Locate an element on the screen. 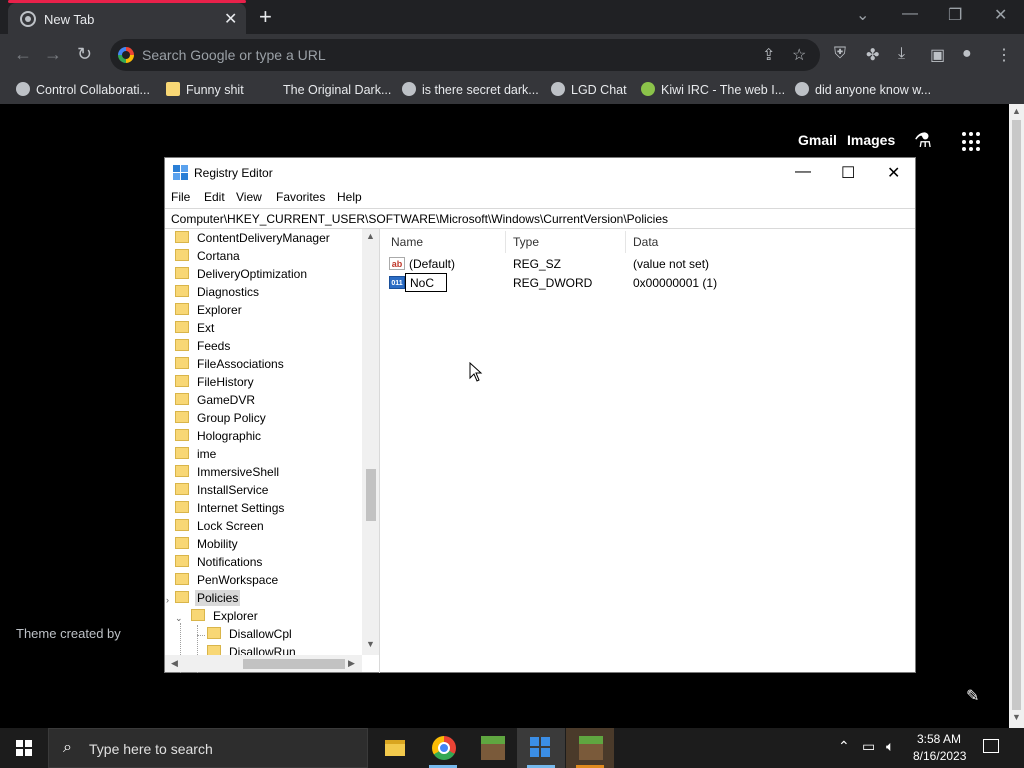 The image size is (1024, 768). tab-search-chevron-icon: ⌄ is located at coordinates (862, 15).